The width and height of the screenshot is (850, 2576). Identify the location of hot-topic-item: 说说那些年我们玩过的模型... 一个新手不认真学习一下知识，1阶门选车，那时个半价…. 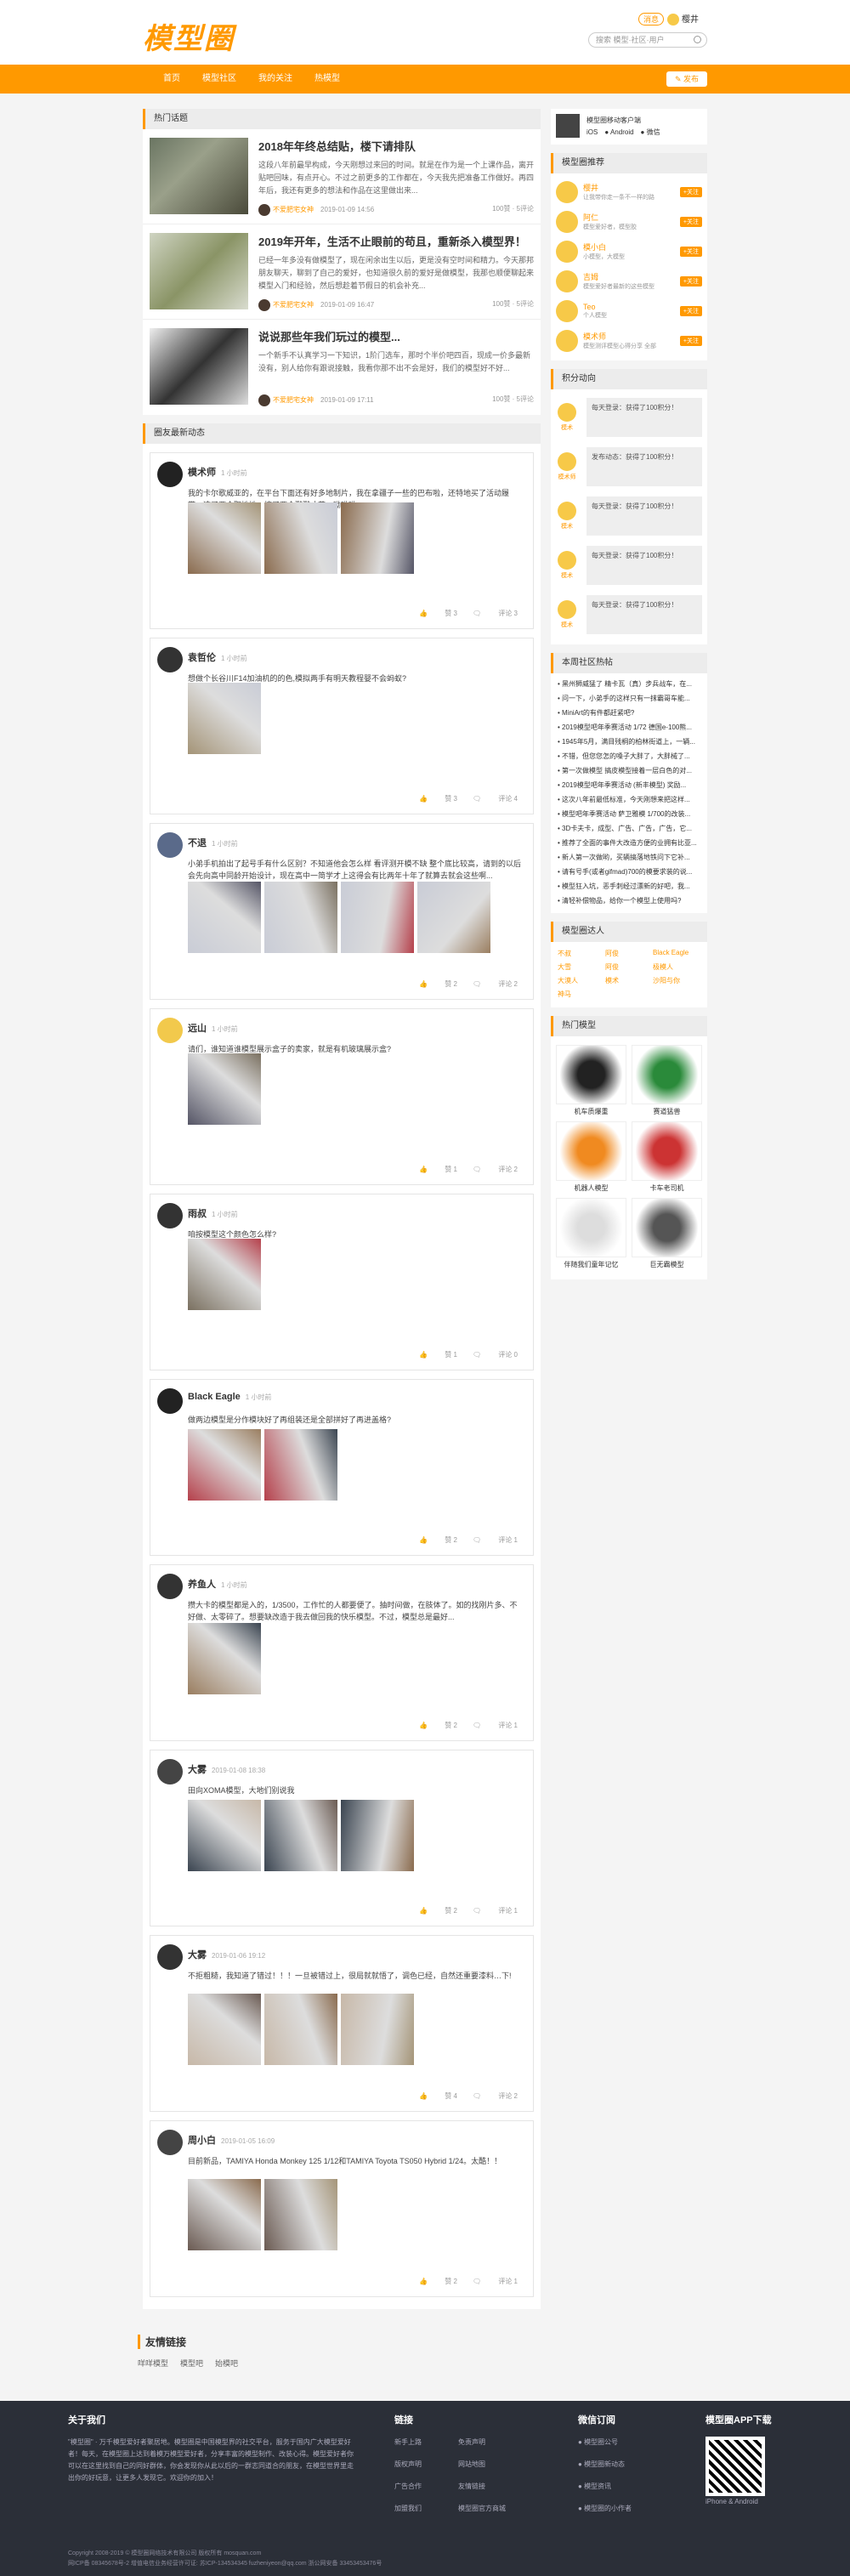
(342, 367).